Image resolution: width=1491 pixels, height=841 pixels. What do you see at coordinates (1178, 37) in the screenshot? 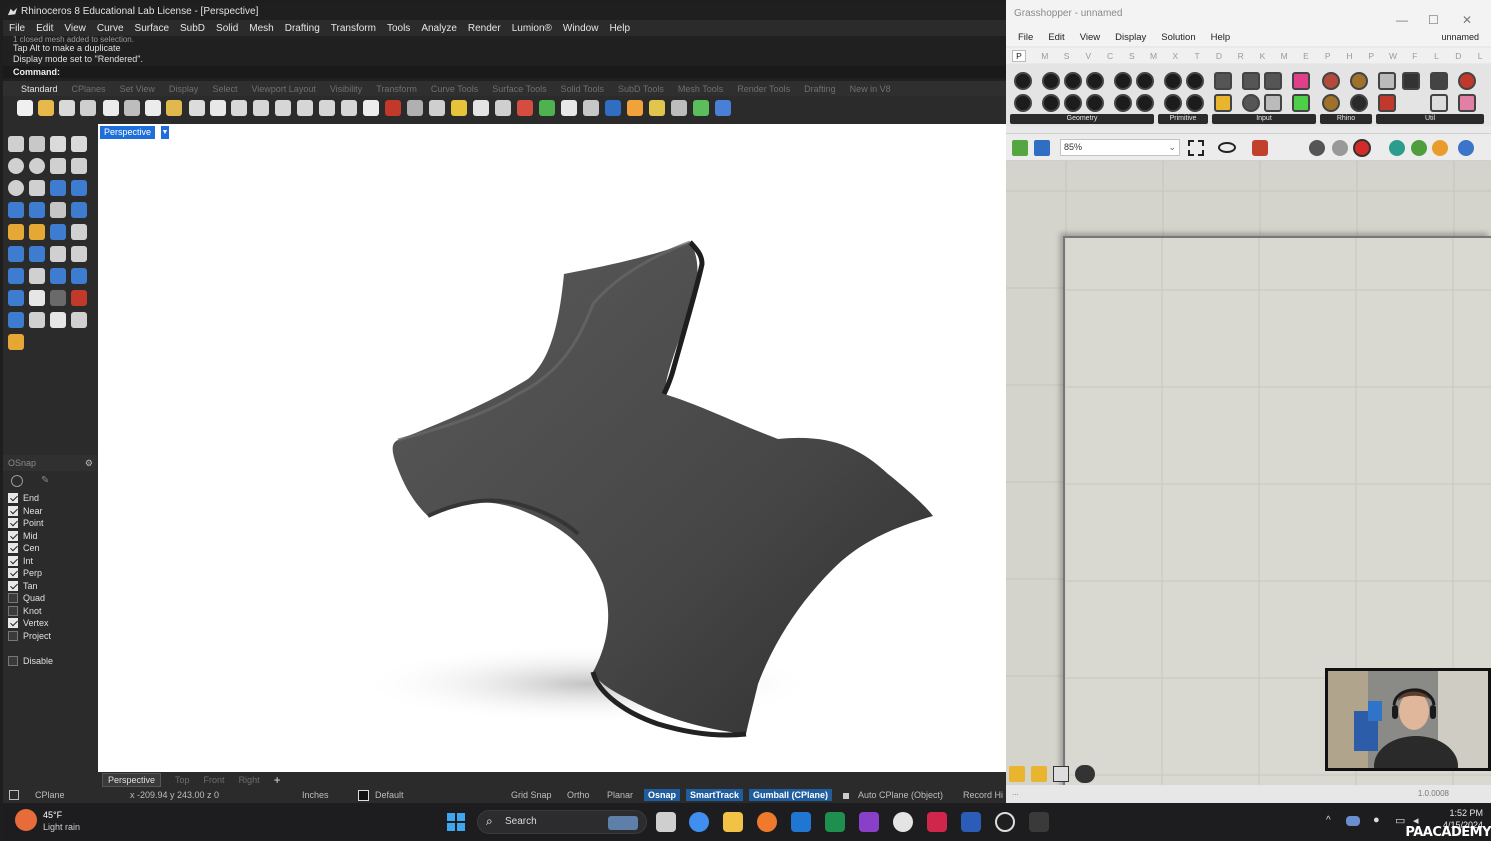
I see `gh-menu-solution: Solution` at bounding box center [1178, 37].